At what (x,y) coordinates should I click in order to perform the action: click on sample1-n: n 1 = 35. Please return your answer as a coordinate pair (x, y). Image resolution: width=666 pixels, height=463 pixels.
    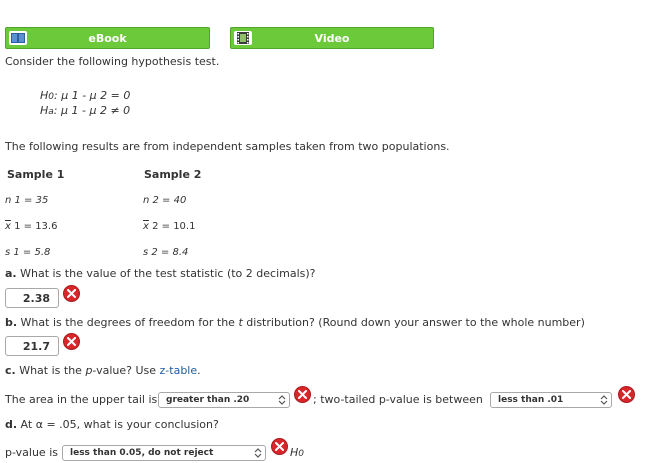
    Looking at the image, I should click on (27, 200).